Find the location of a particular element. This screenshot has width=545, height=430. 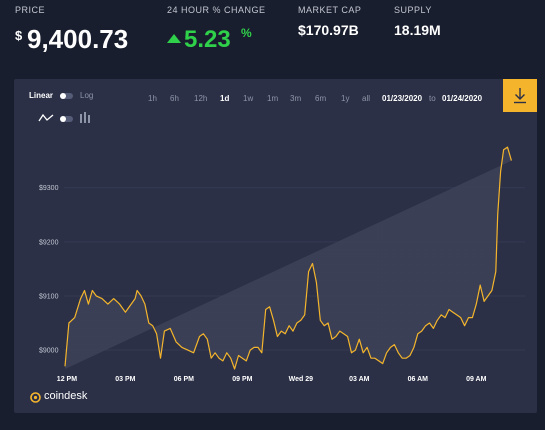

bar-chart-icon is located at coordinates (85, 118).